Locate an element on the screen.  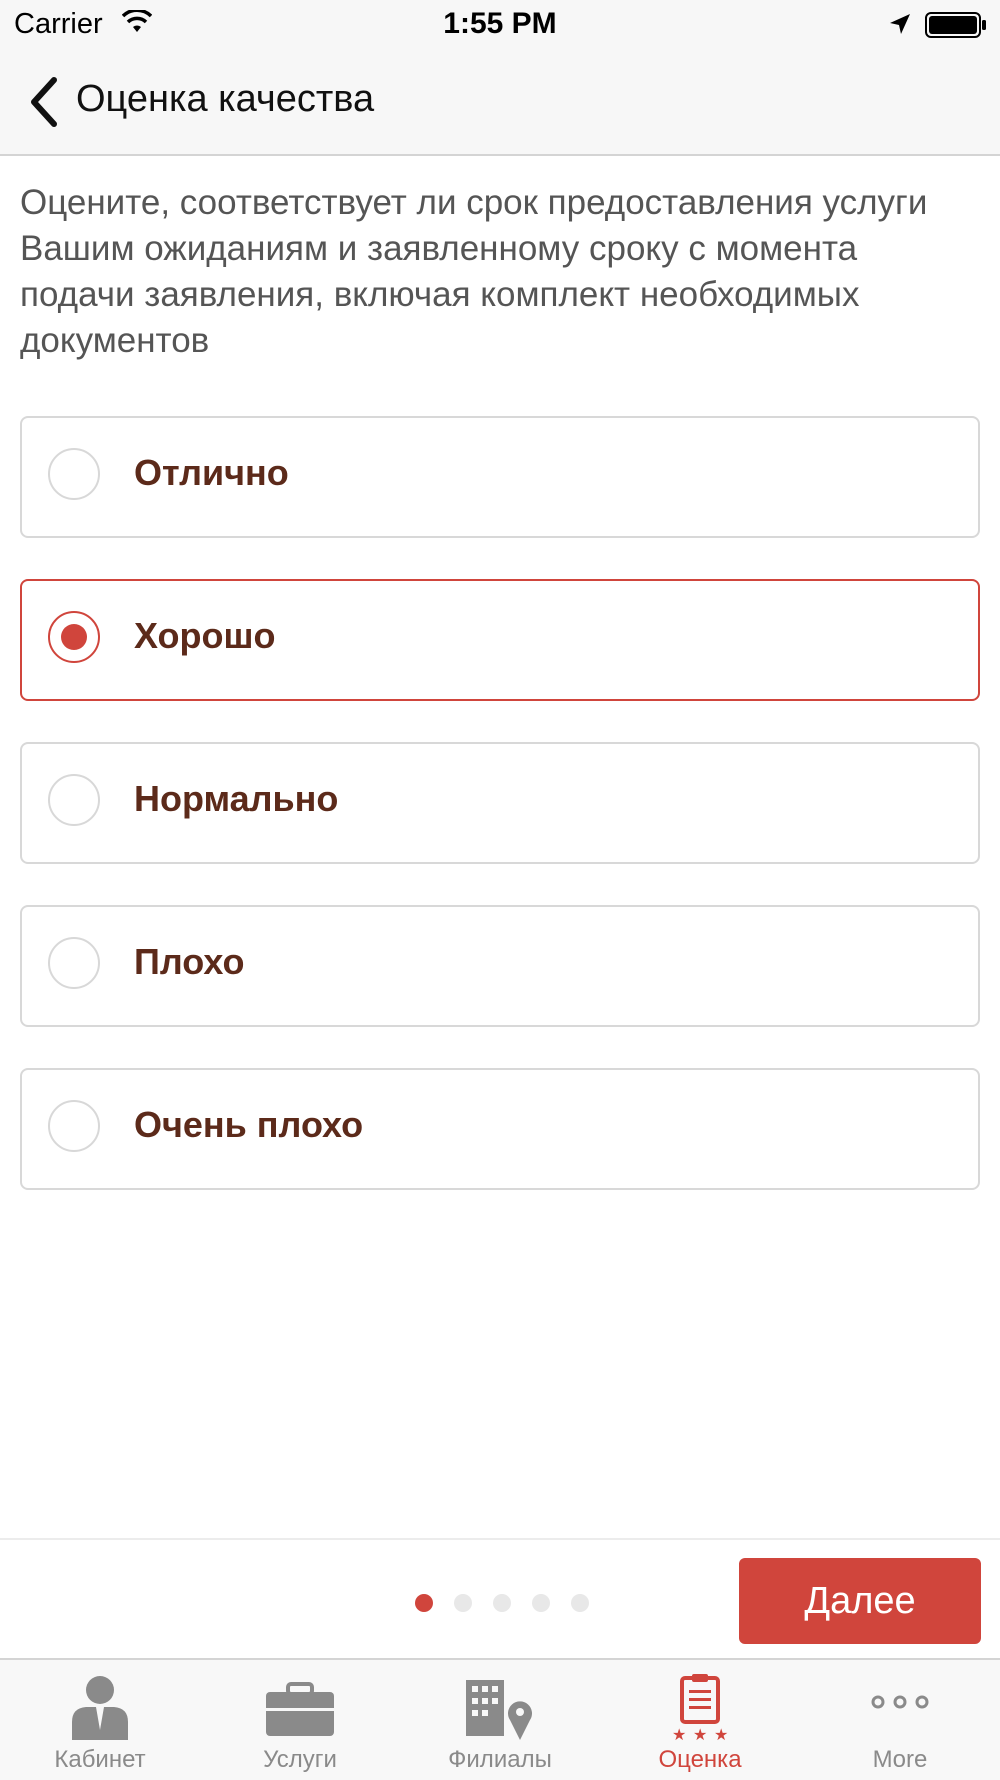
tab-label: Филиалы is located at coordinates (500, 1759).